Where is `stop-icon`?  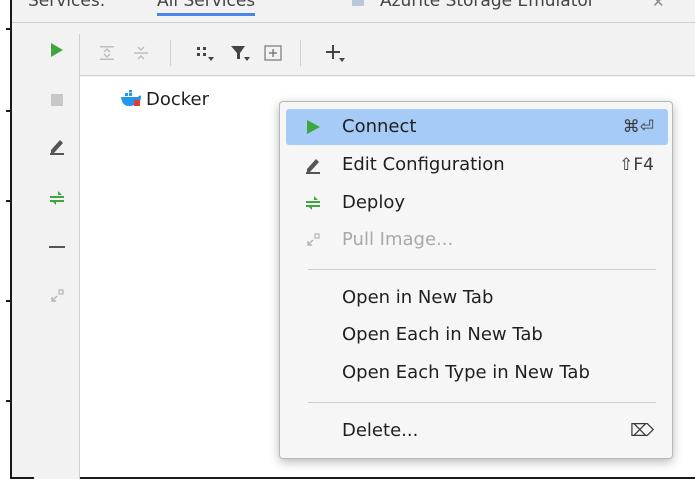
stop-icon is located at coordinates (57, 100).